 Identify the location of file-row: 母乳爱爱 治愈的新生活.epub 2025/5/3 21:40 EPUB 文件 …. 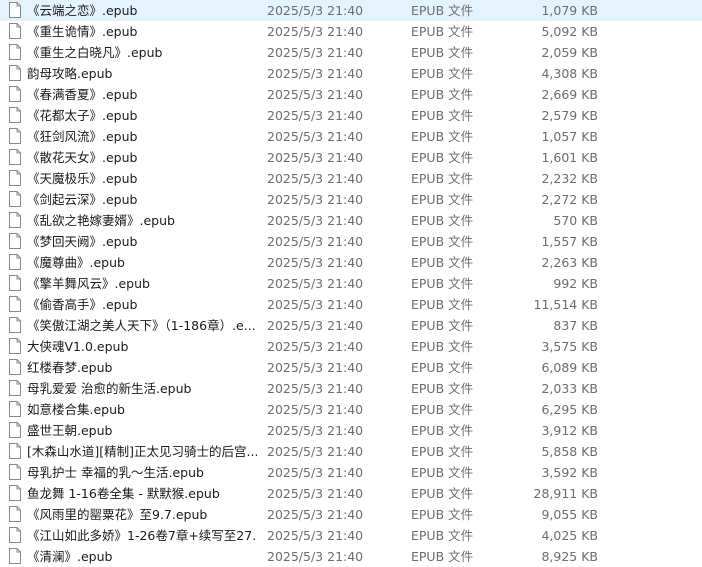
(351, 388).